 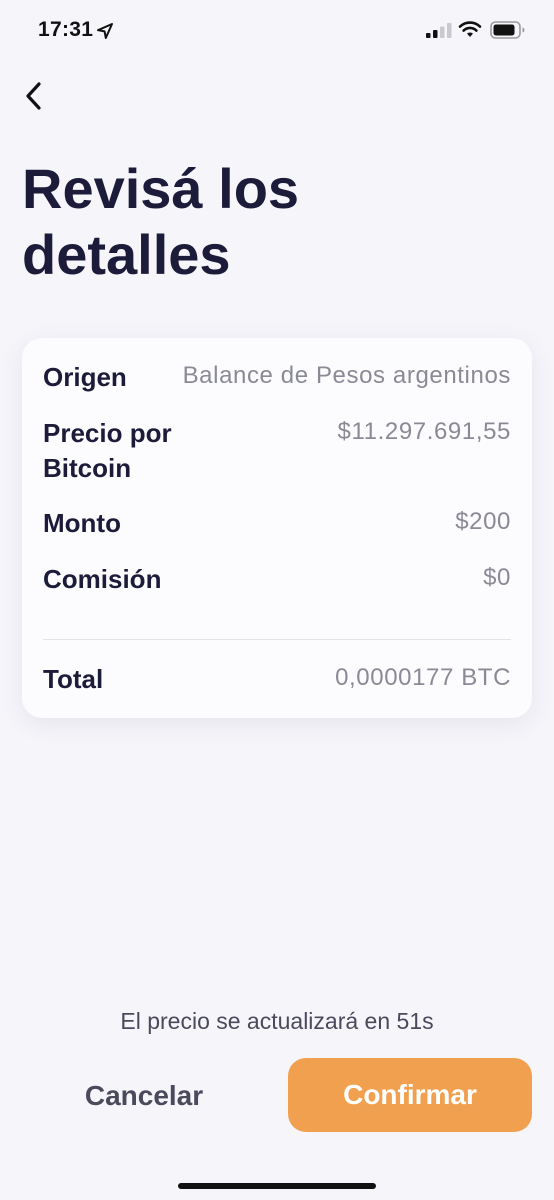 I want to click on status-time: 17:31, so click(x=66, y=29).